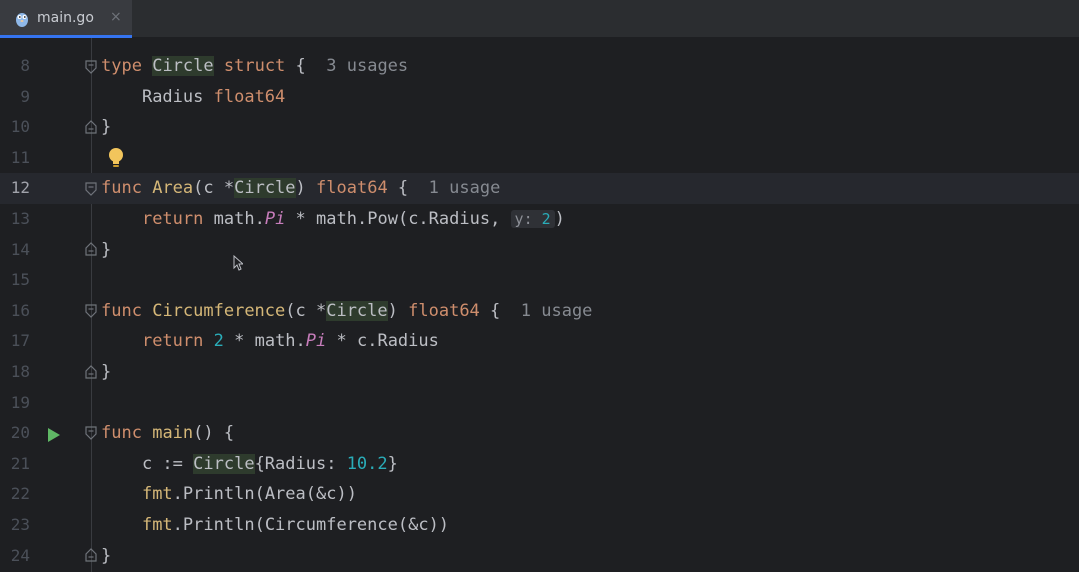 Image resolution: width=1079 pixels, height=572 pixels. What do you see at coordinates (539, 341) in the screenshot?
I see `code-line: 17 return 2 * math.Pi * c.Radius` at bounding box center [539, 341].